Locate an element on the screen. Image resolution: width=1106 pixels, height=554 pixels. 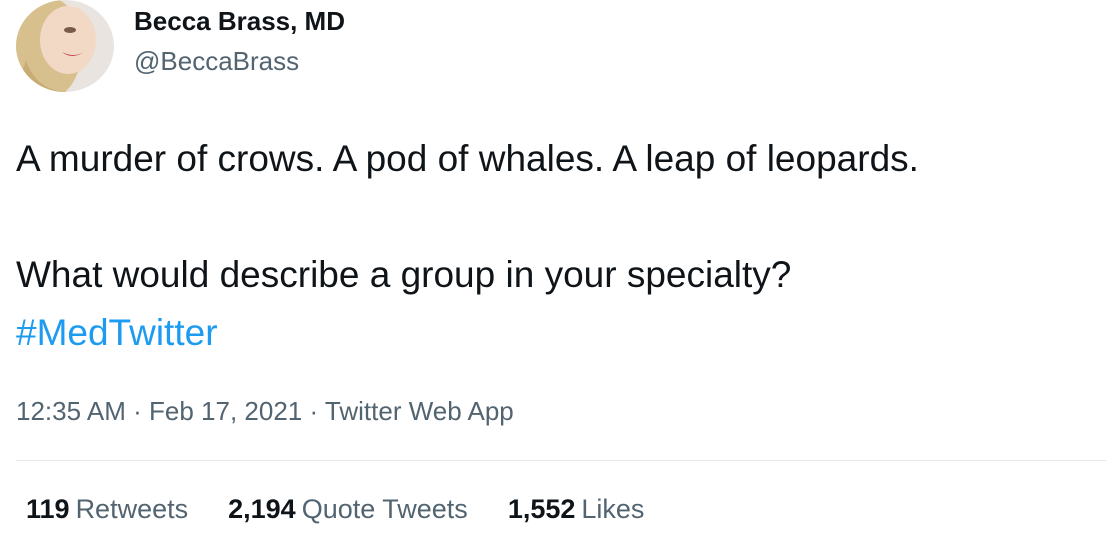
quote-tweets-stat: 2,194 Quote Tweets is located at coordinates (348, 509).